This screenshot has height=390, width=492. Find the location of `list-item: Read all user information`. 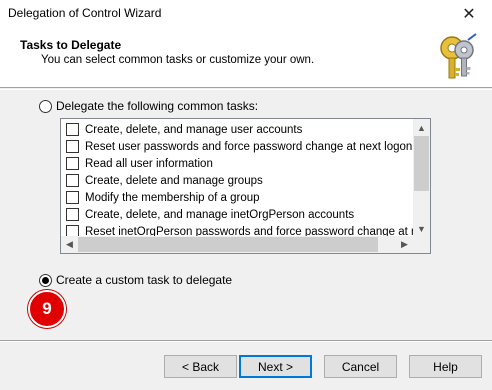

list-item: Read all user information is located at coordinates (237, 163).